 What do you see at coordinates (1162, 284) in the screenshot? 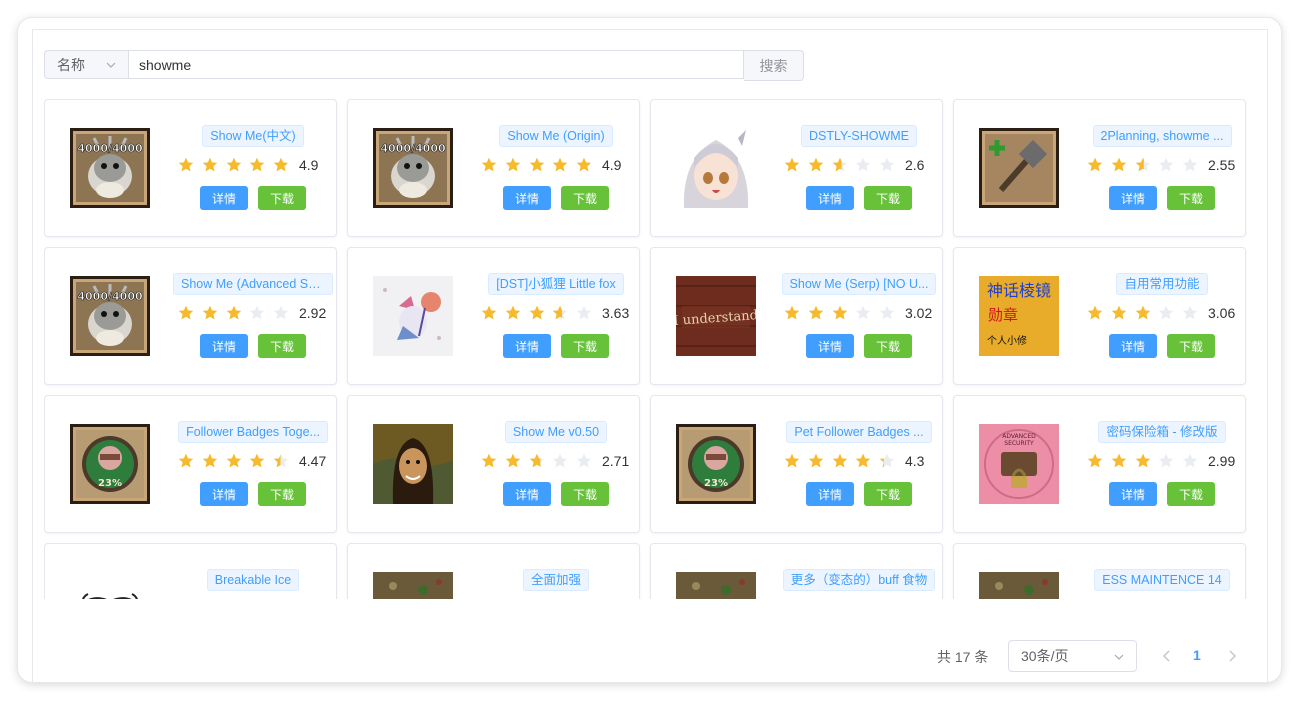
I see `mod-title: 自用常用功能` at bounding box center [1162, 284].